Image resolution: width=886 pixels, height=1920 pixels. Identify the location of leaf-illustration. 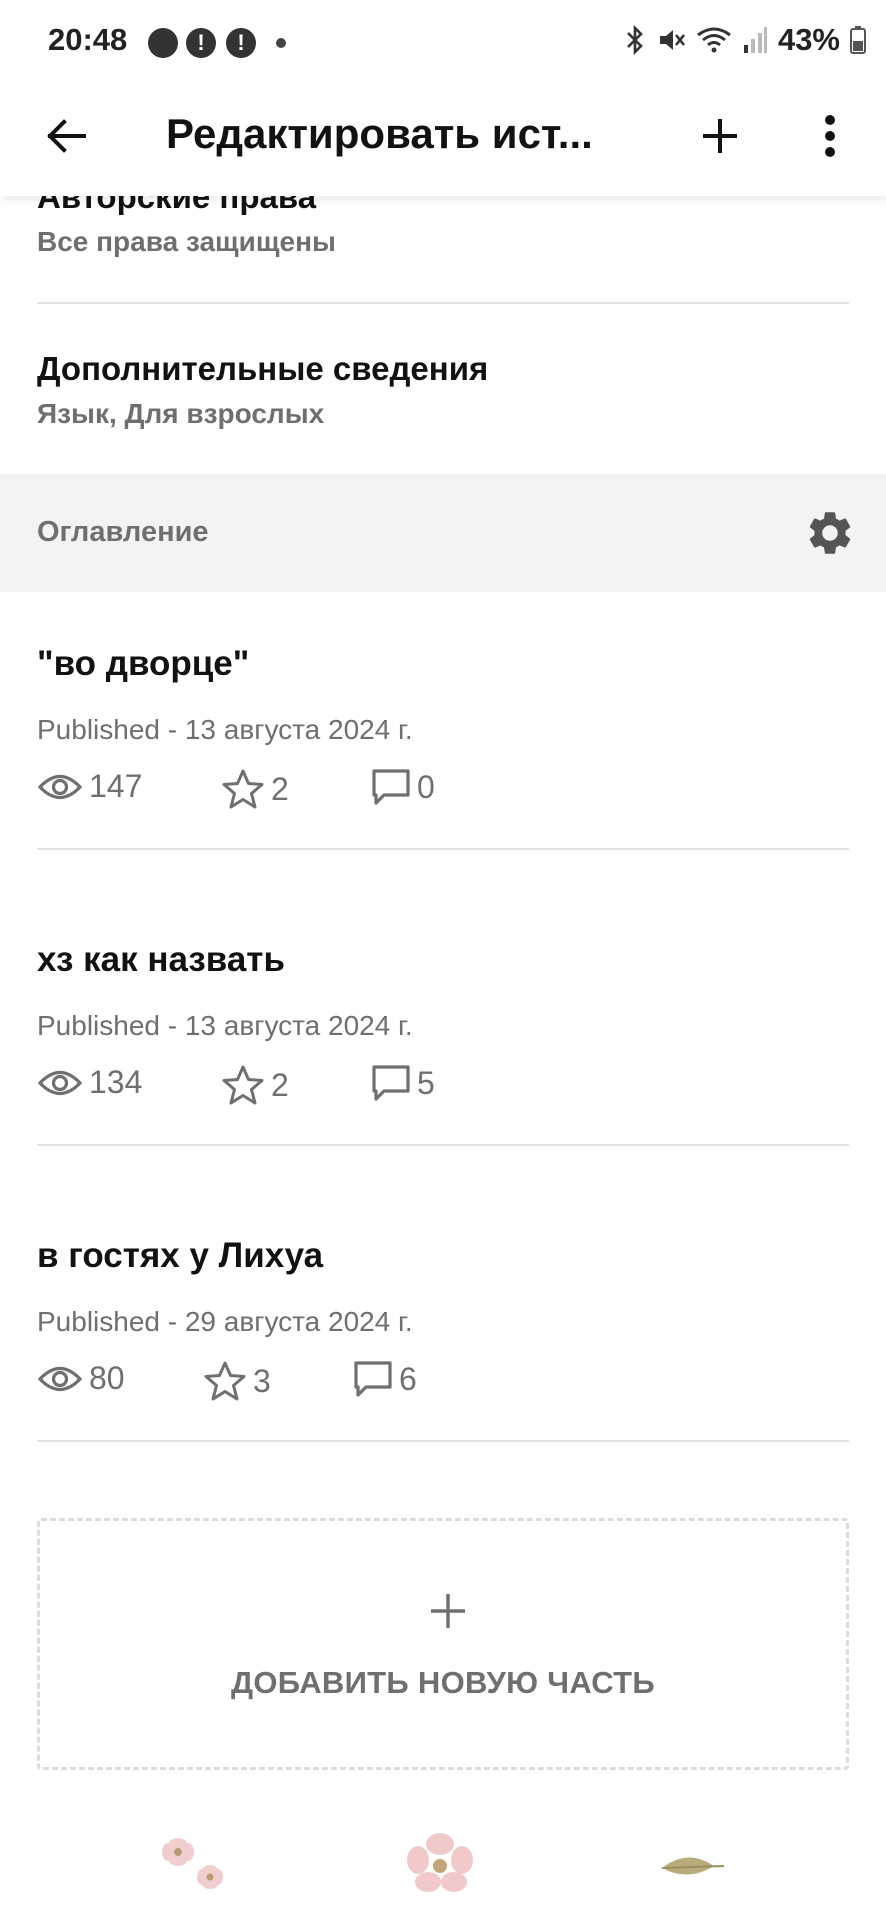
(693, 1866).